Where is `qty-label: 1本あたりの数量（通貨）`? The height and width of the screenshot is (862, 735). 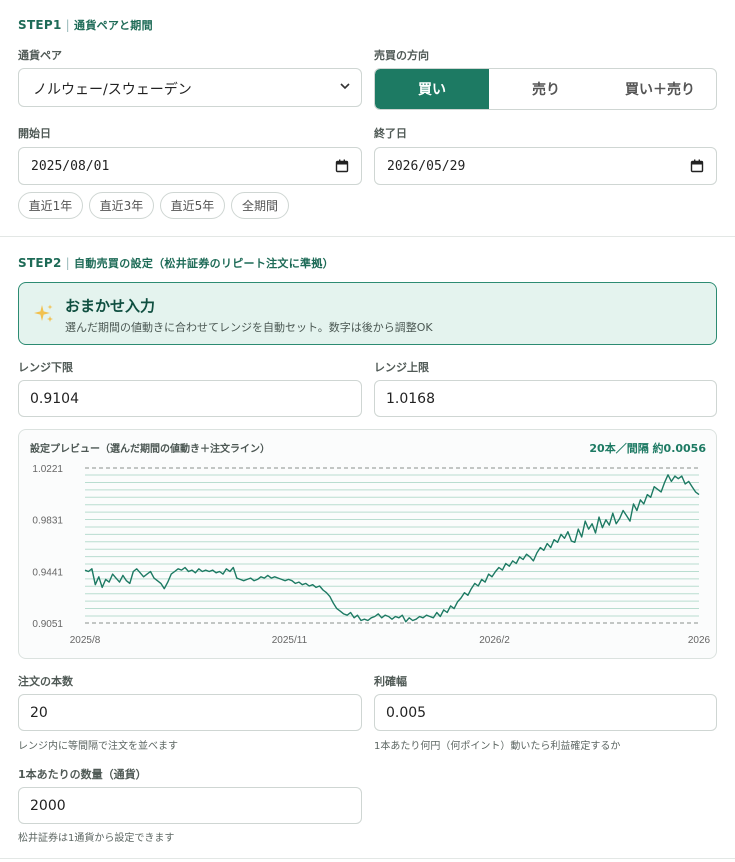
qty-label: 1本あたりの数量（通貨） is located at coordinates (82, 774).